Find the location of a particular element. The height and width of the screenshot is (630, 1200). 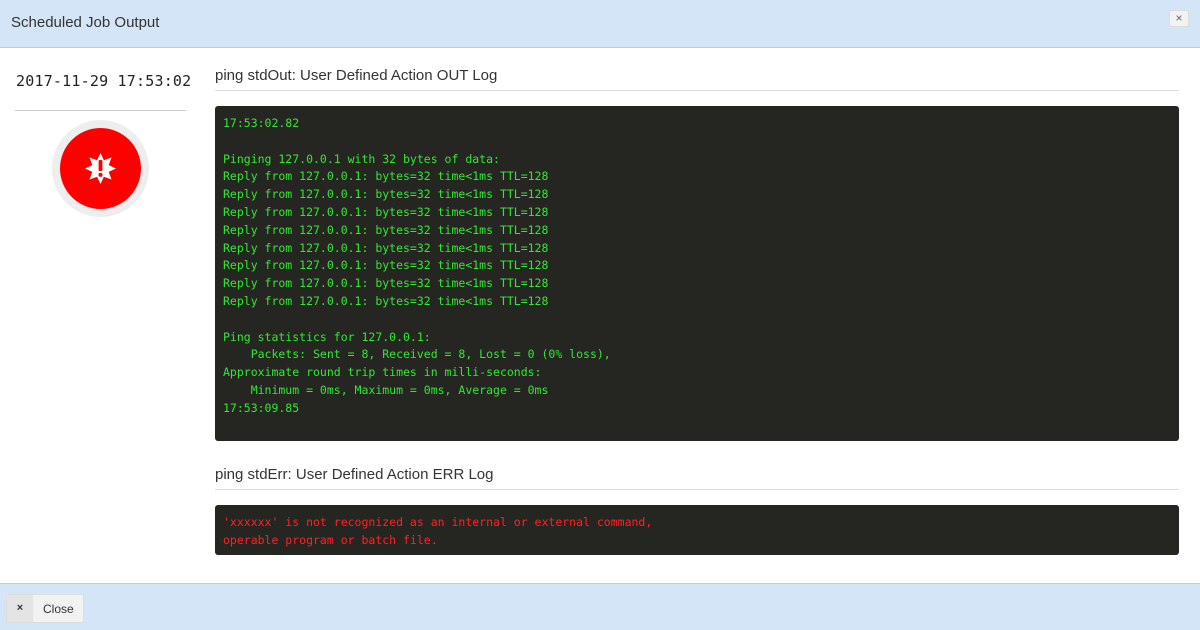

close-button-label: Close is located at coordinates (58, 608).